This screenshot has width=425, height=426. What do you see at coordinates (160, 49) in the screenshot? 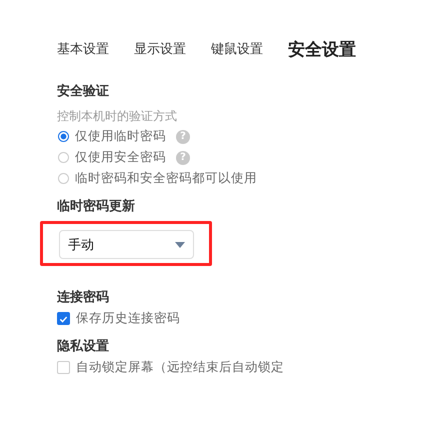
I see `settings-tab: 显示设置` at bounding box center [160, 49].